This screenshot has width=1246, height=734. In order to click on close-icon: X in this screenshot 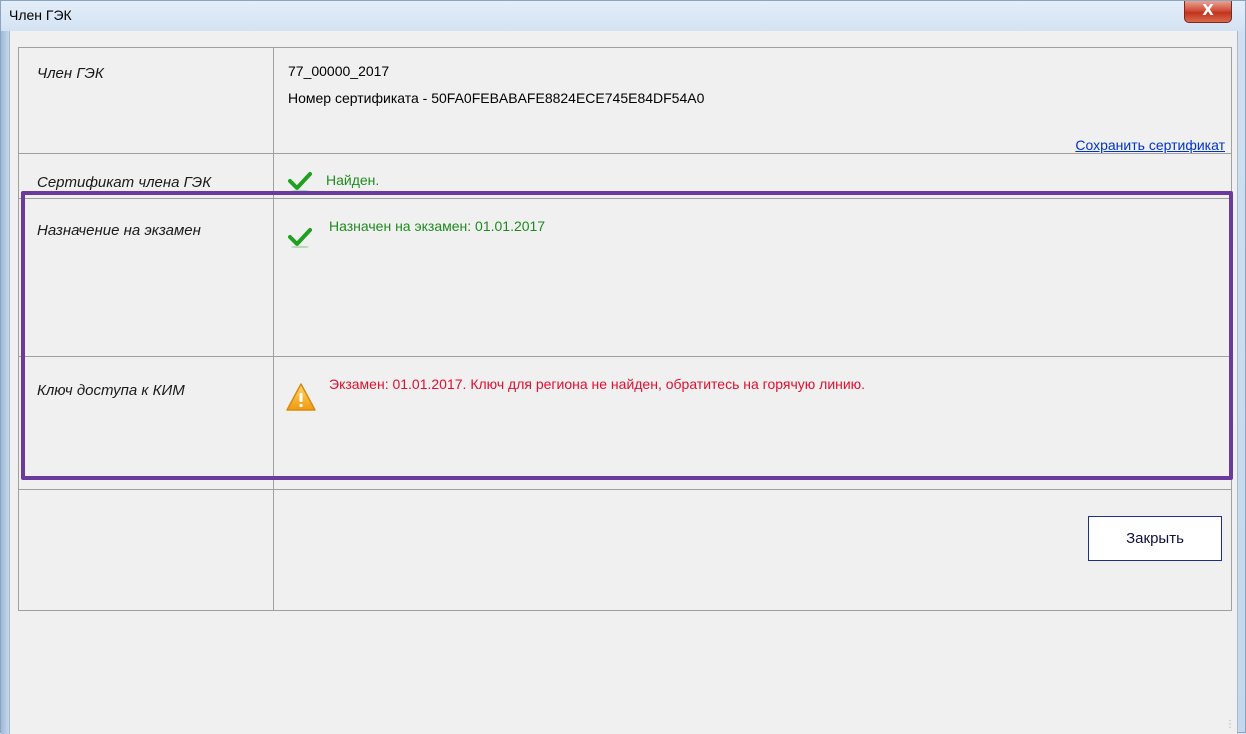, I will do `click(1208, 10)`.